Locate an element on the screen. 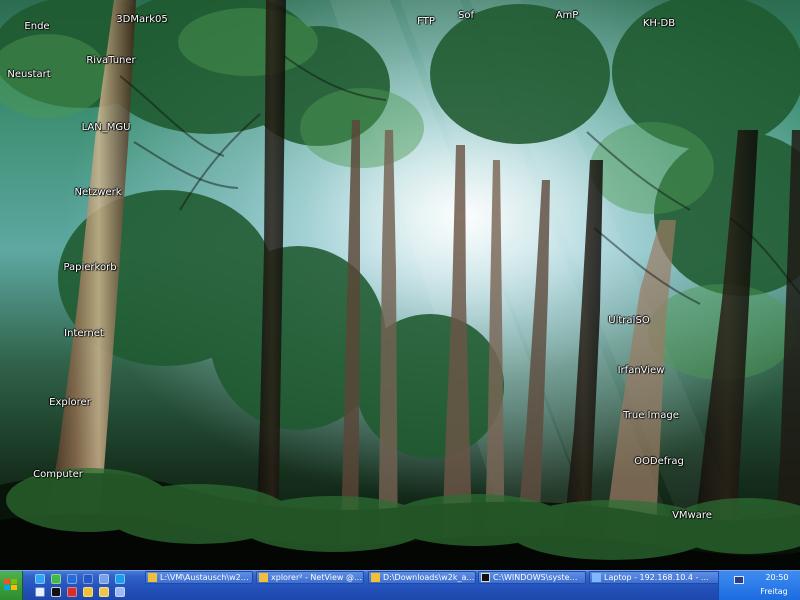  ftp-icon: FTP is located at coordinates (426, 22).